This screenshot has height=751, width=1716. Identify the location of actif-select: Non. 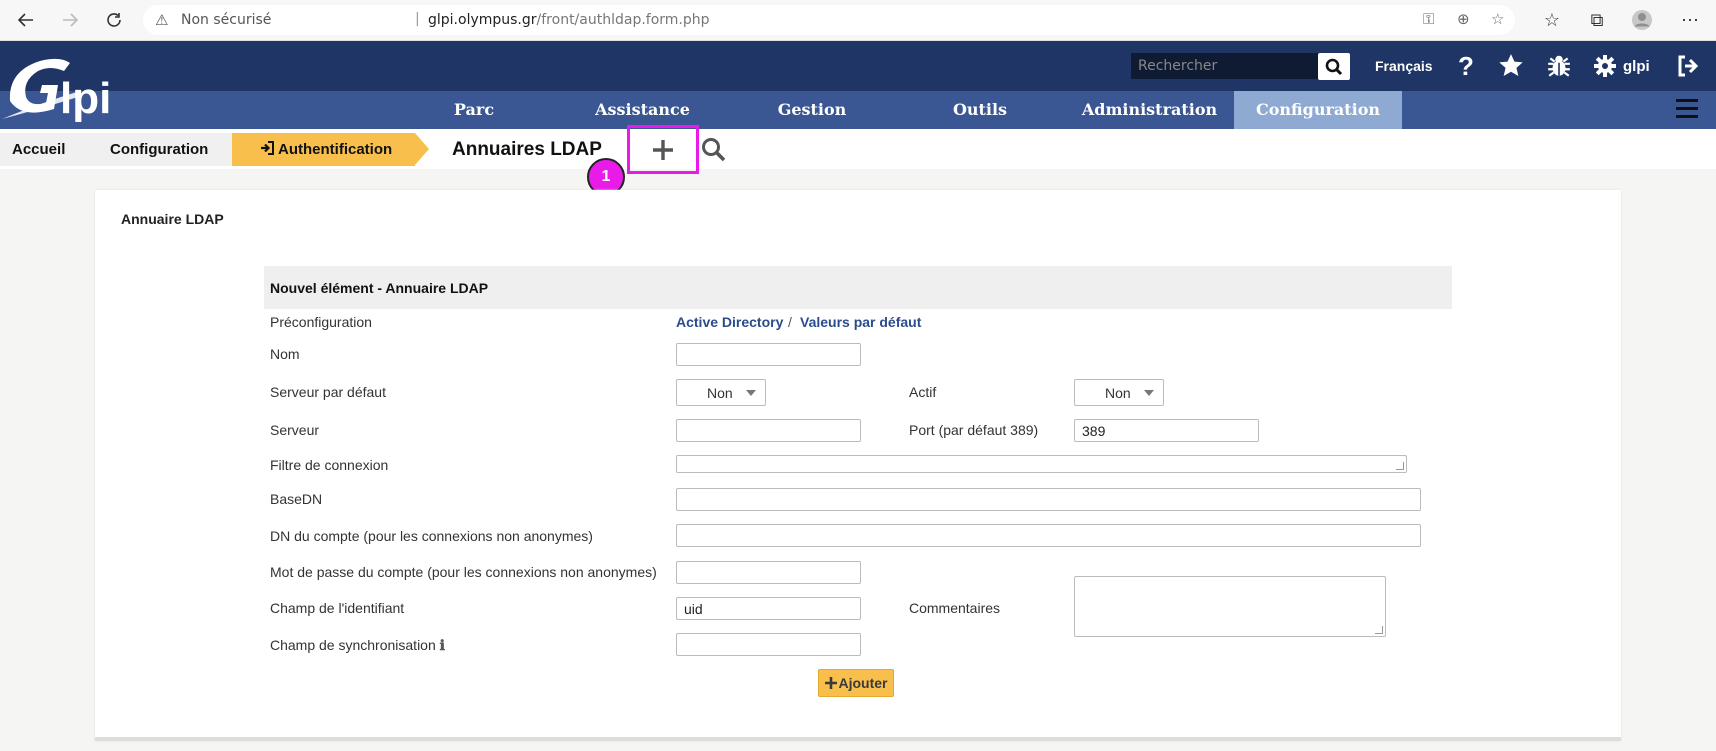
(1119, 392).